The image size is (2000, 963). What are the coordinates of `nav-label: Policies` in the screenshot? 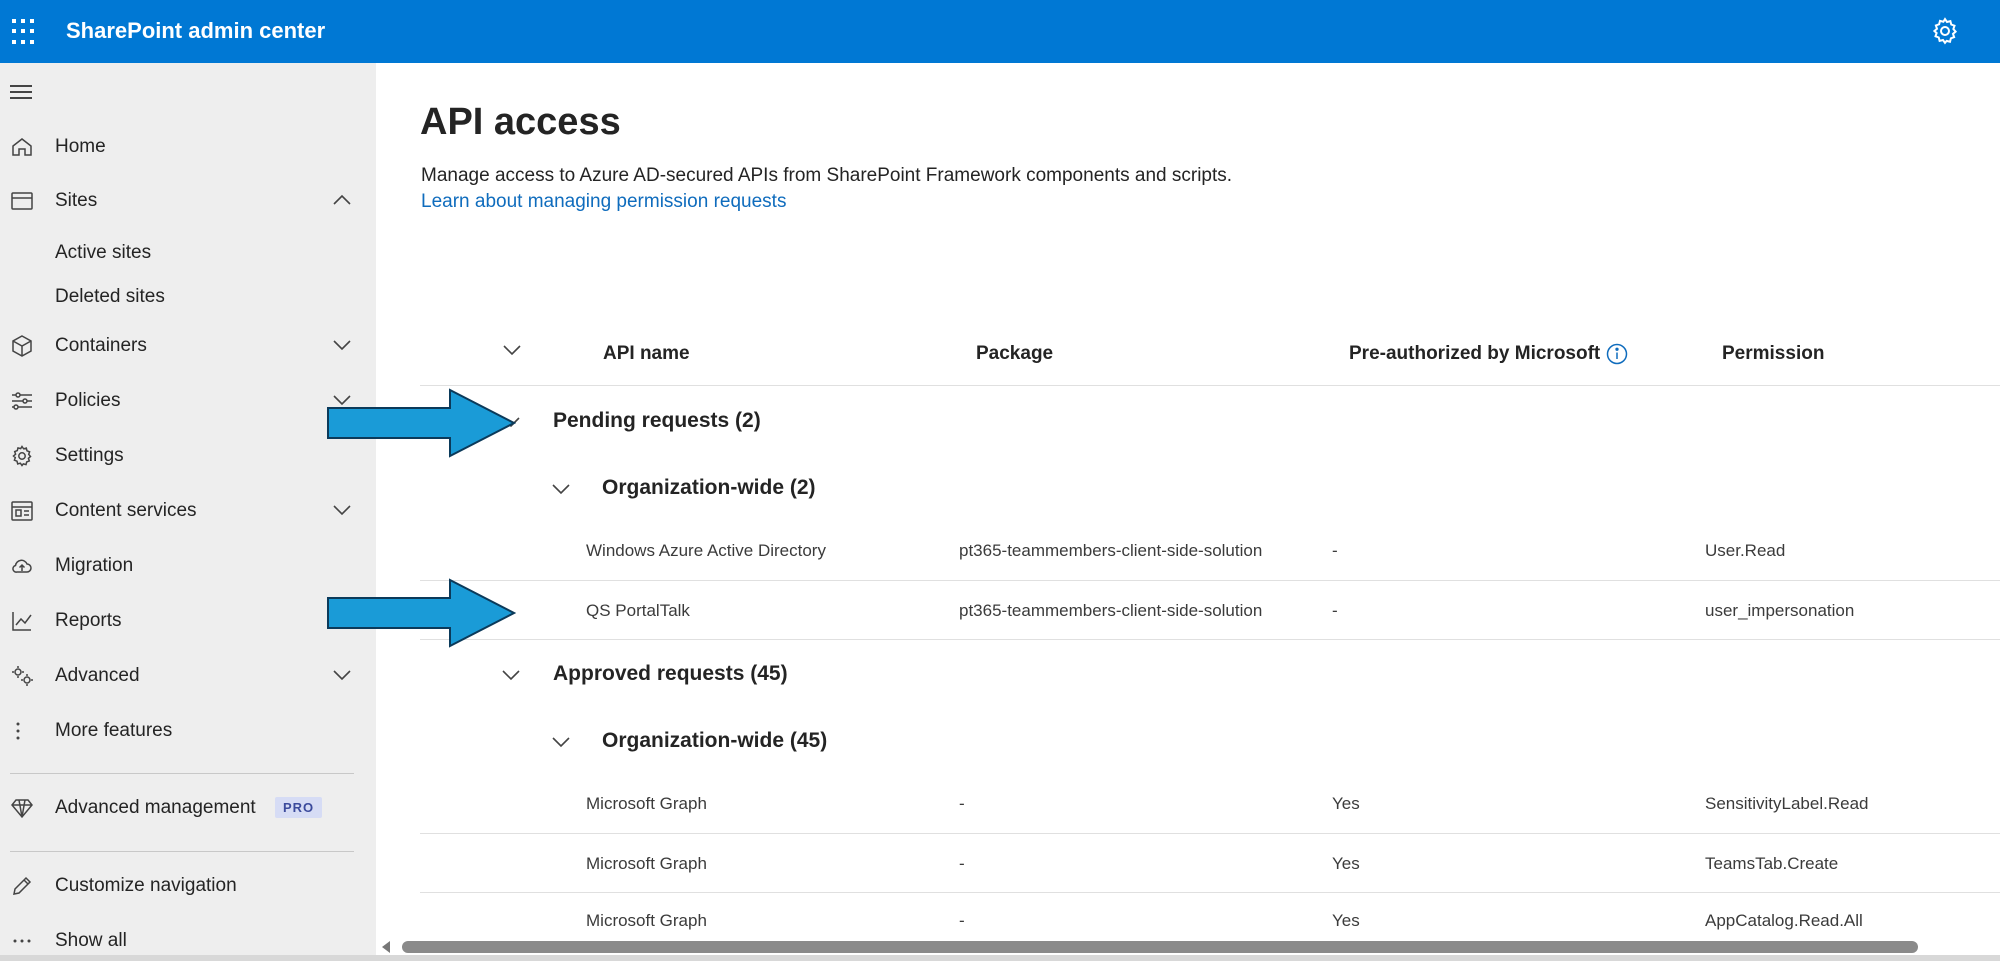 It's located at (88, 400).